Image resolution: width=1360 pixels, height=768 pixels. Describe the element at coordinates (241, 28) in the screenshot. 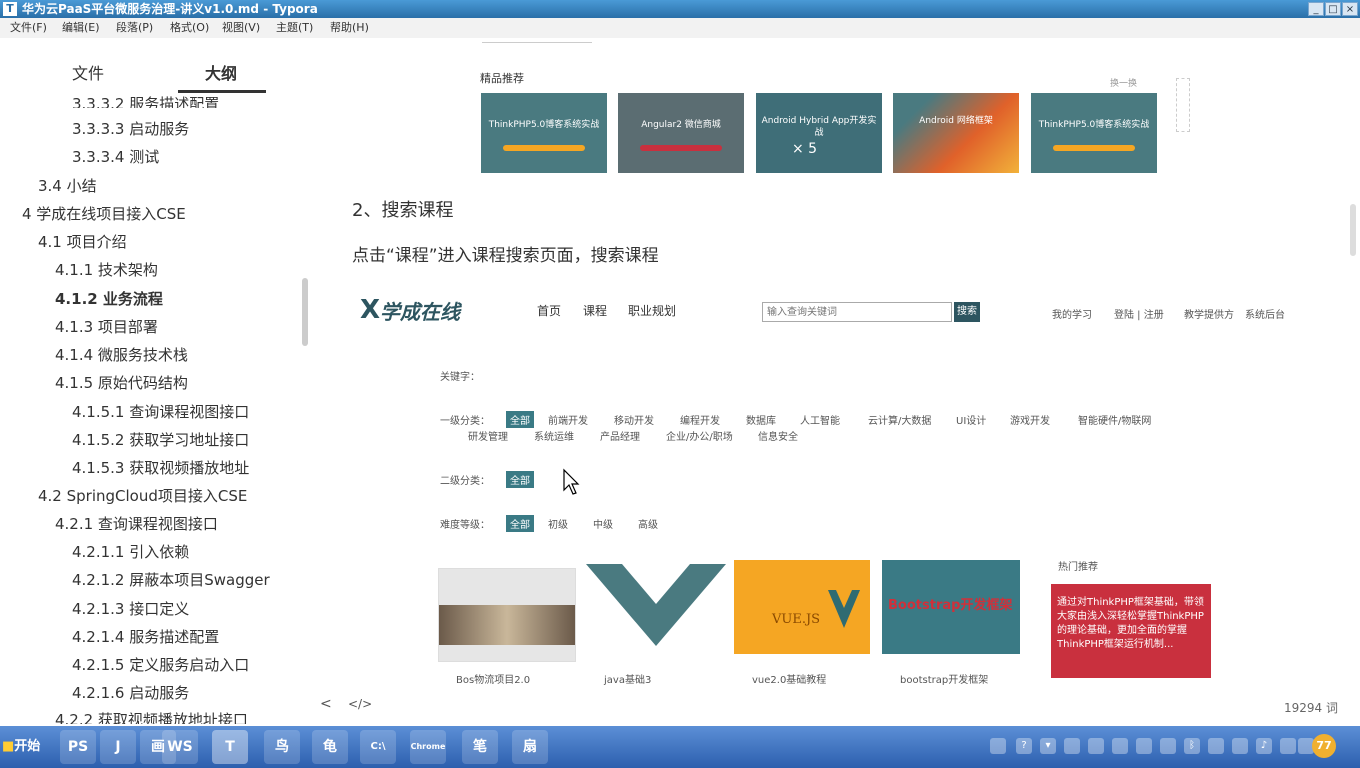

I see `menu-view: 视图(V)` at that location.